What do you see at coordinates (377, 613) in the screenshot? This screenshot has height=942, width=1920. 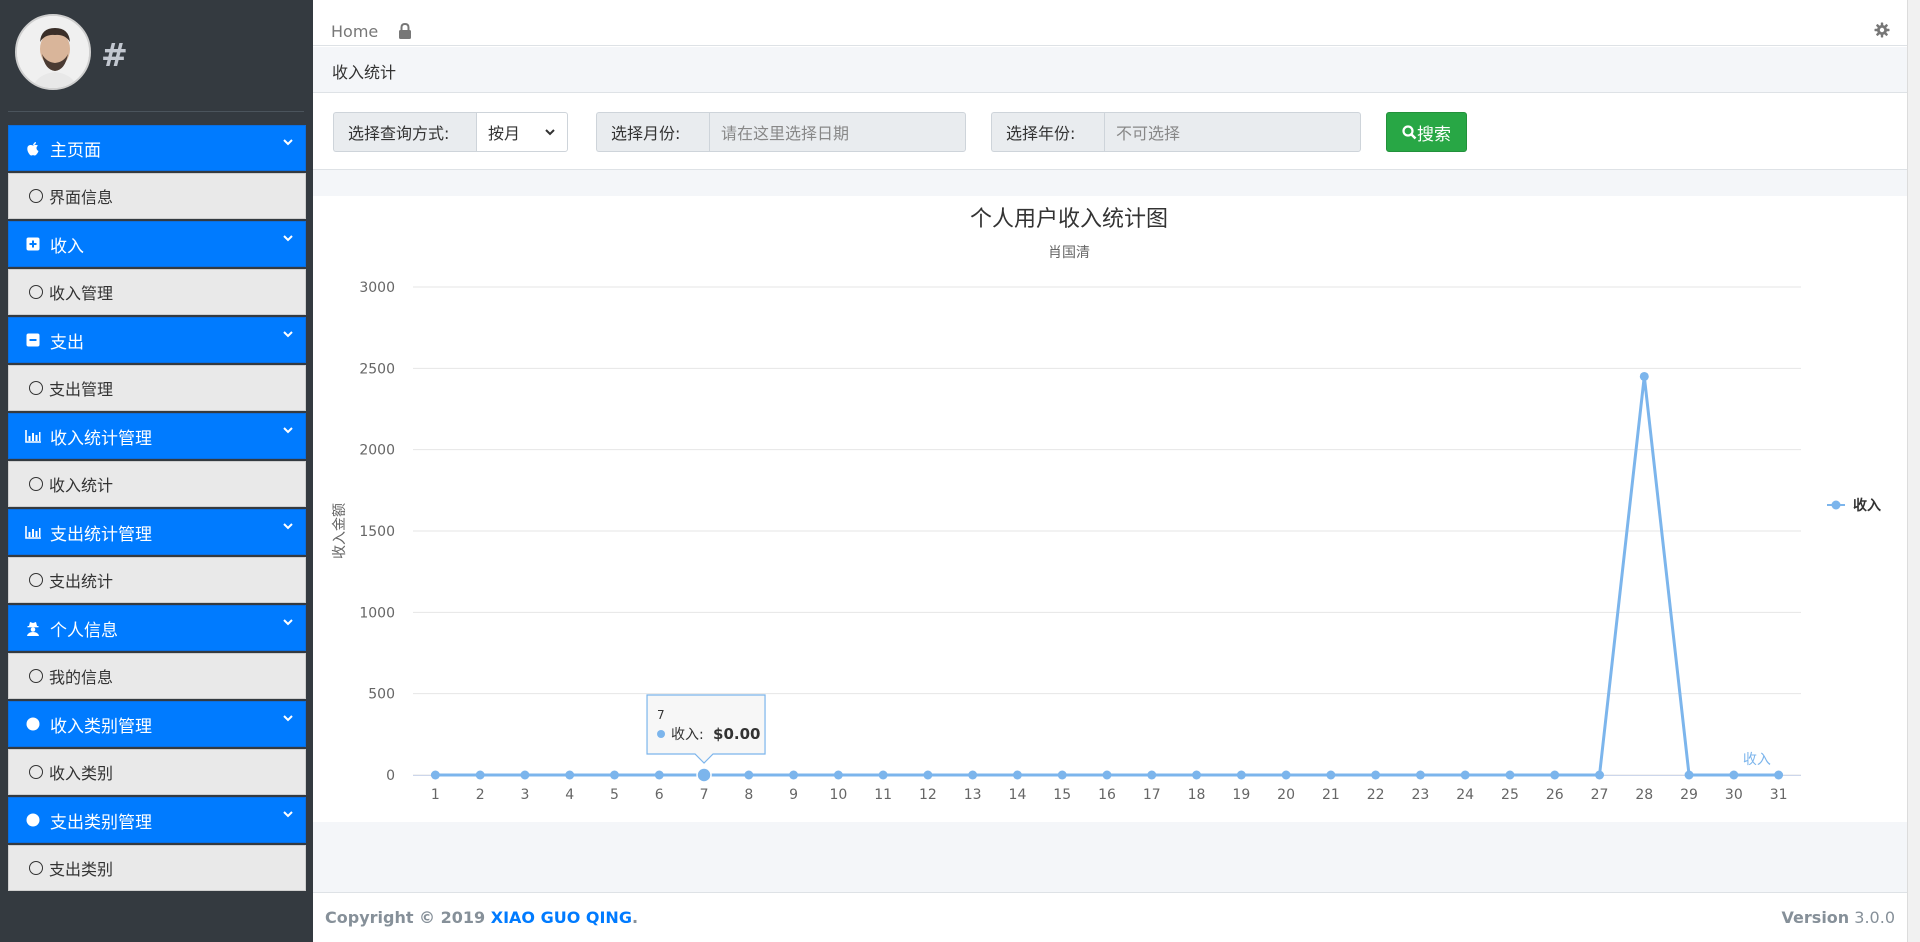 I see `y-tick-label: 1000` at bounding box center [377, 613].